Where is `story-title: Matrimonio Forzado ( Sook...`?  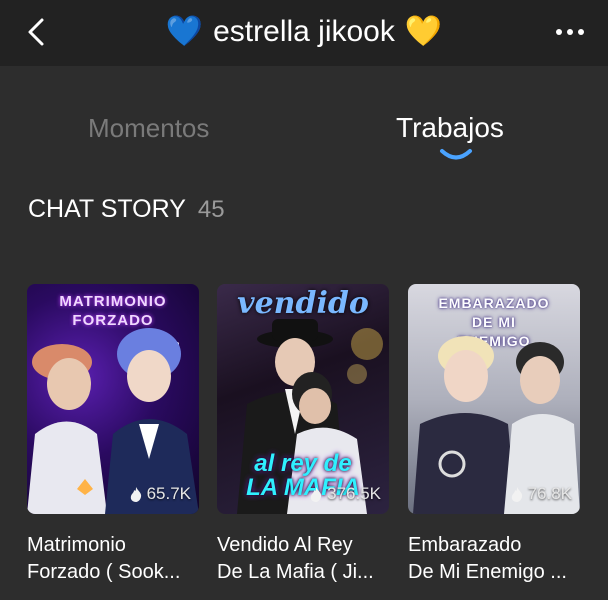 story-title: Matrimonio Forzado ( Sook... is located at coordinates (116, 559).